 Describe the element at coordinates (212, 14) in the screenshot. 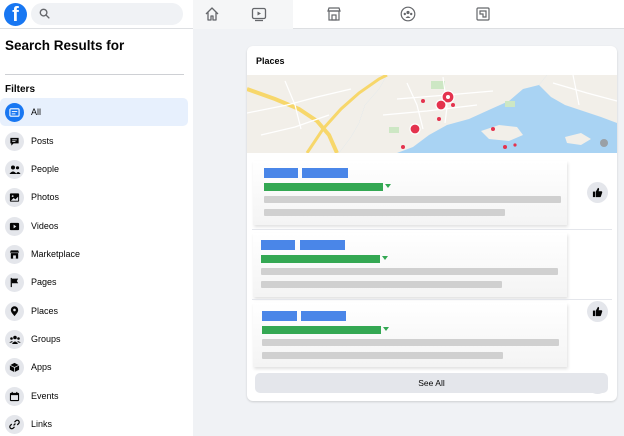

I see `home-icon` at that location.